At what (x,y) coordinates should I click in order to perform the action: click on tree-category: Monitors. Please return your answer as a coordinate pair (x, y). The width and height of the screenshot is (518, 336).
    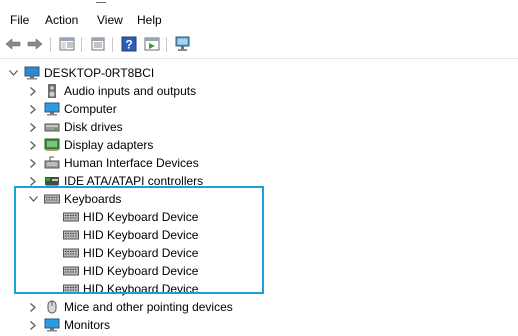
    Looking at the image, I should click on (69, 325).